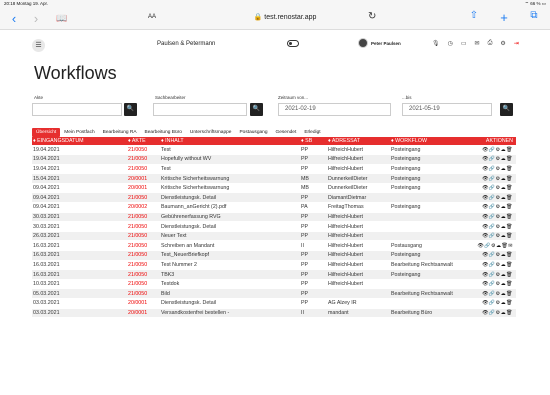  What do you see at coordinates (36, 18) in the screenshot?
I see `forward-icon: ›` at bounding box center [36, 18].